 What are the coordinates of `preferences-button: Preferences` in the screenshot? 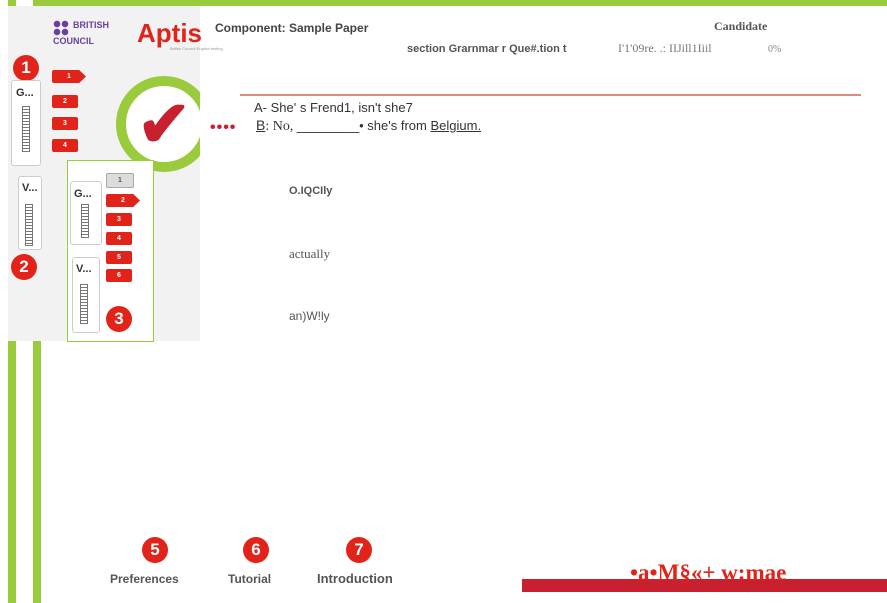 It's located at (144, 579).